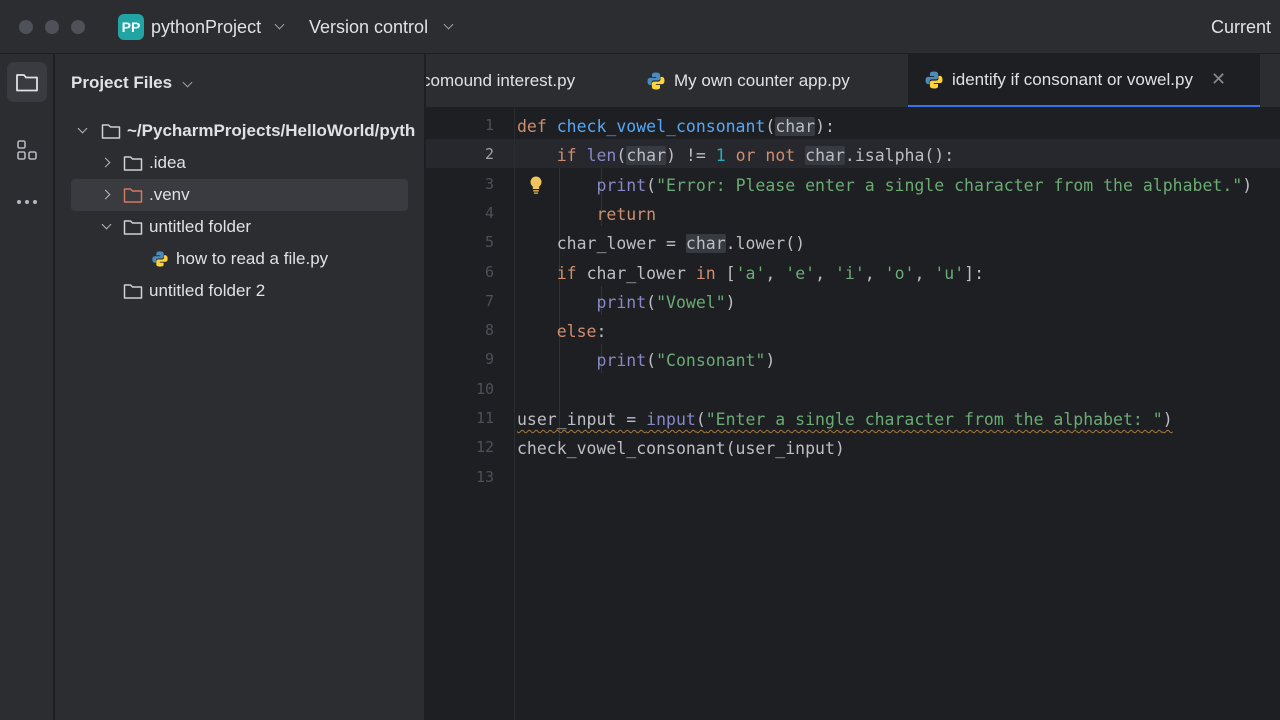 The image size is (1280, 720). I want to click on code-line: return, so click(586, 214).